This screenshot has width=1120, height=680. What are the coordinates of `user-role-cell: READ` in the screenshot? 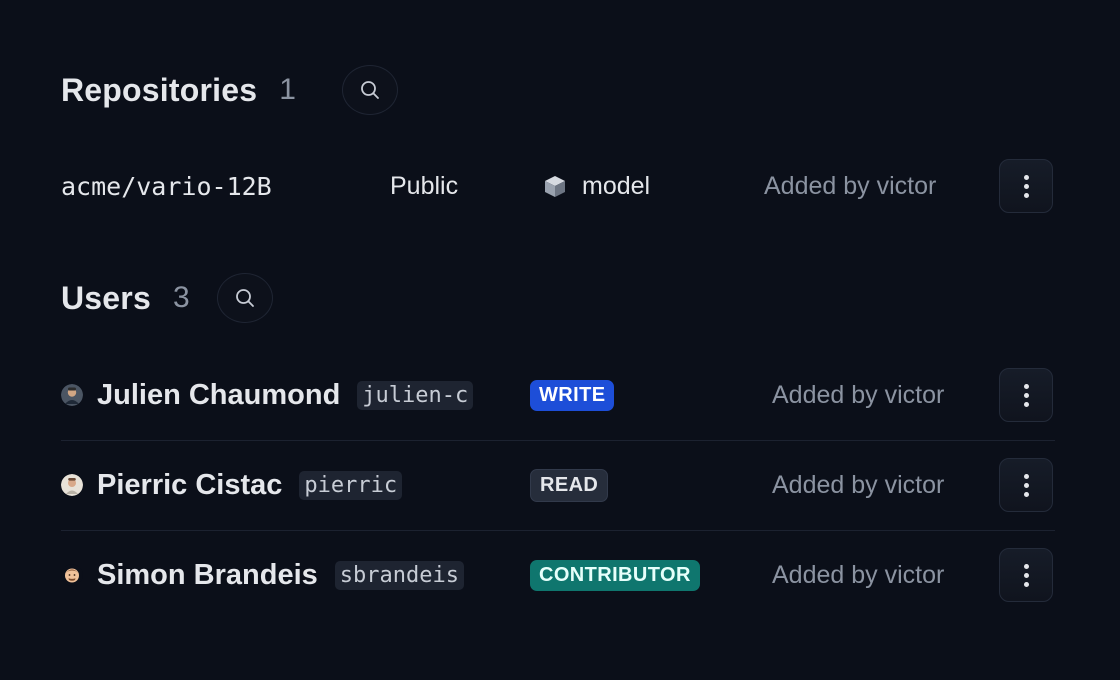 It's located at (569, 485).